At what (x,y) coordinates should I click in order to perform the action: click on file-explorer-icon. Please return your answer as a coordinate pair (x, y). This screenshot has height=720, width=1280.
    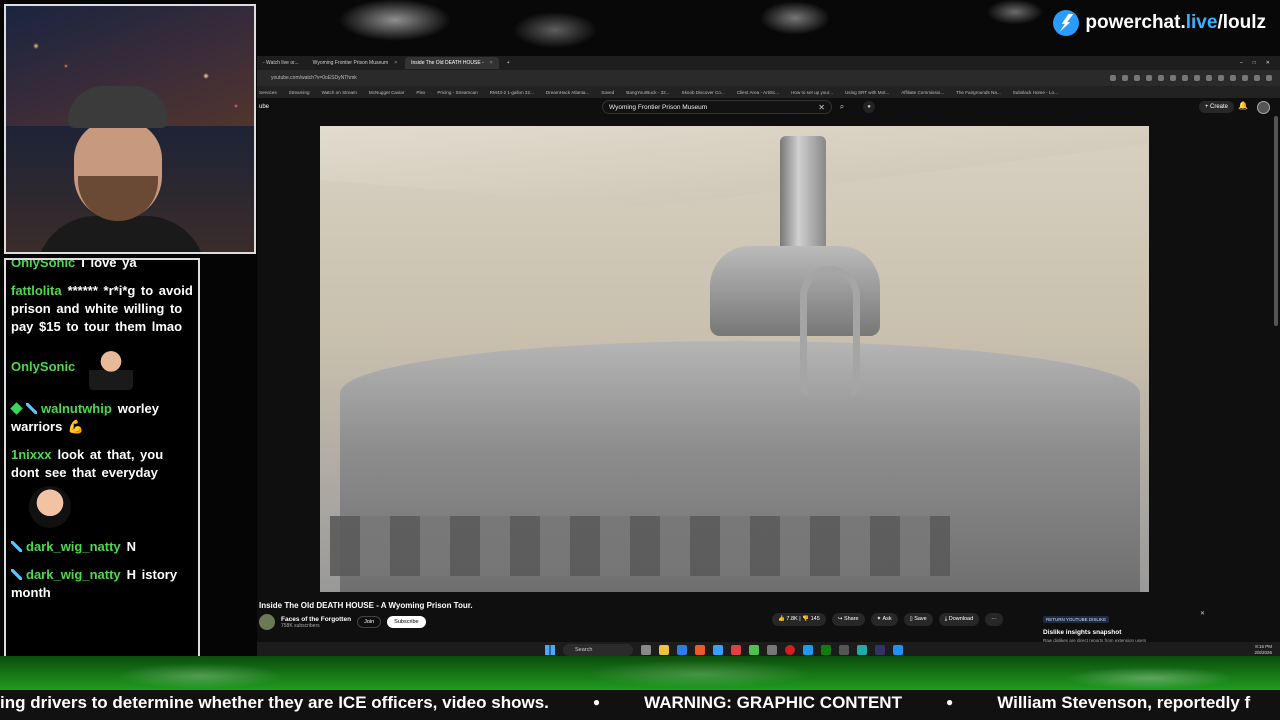
    Looking at the image, I should click on (664, 650).